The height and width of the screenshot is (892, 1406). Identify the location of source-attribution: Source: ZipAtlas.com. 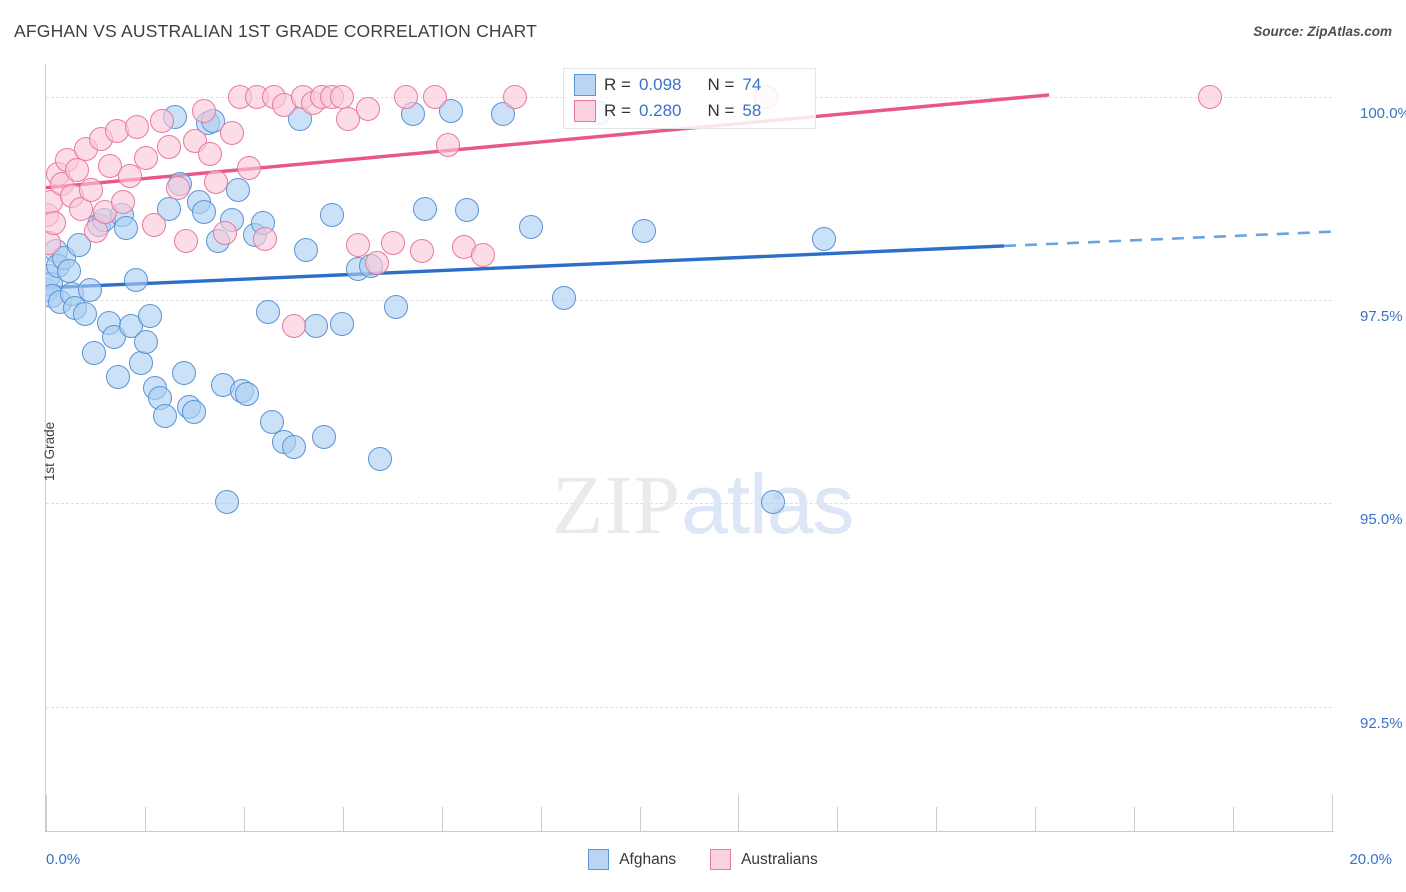
(1322, 31).